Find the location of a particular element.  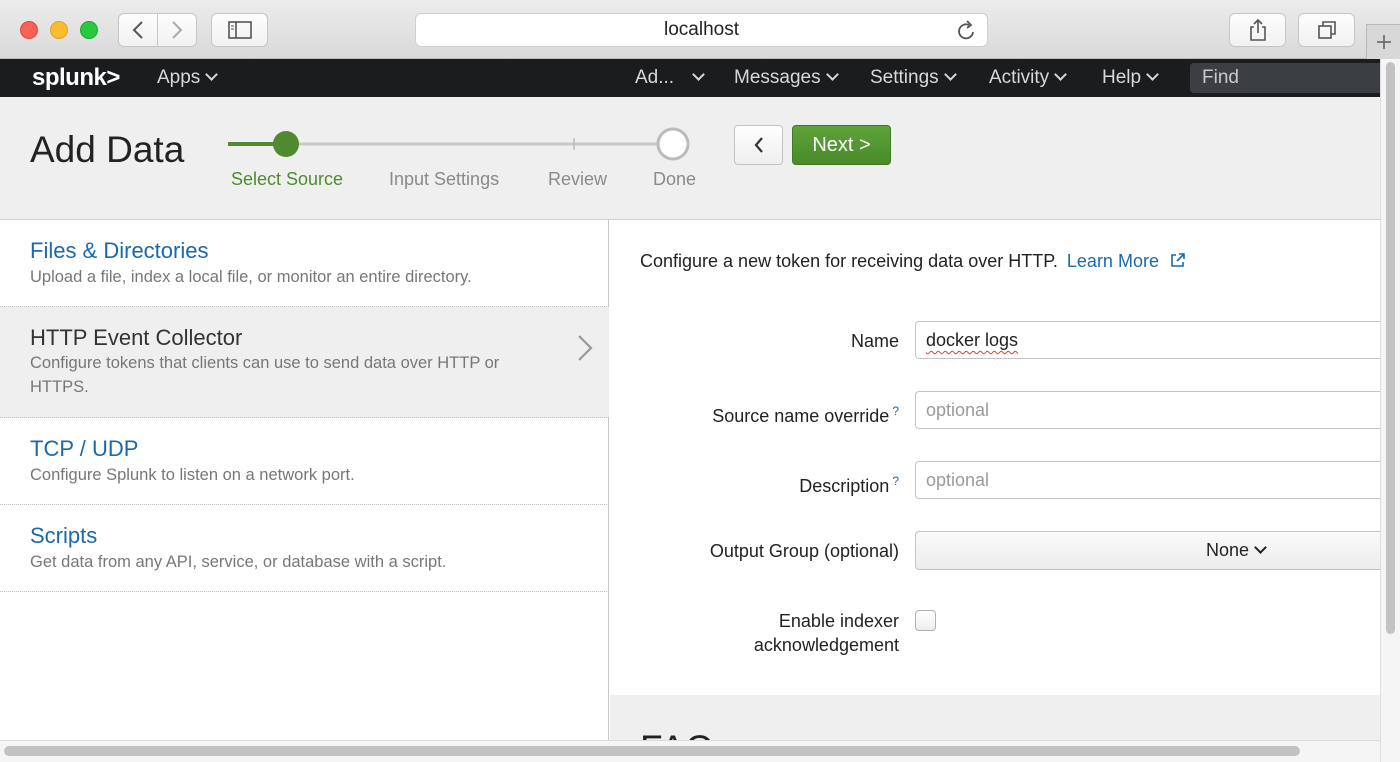

browser-toolbar: localhost is located at coordinates (700, 29).